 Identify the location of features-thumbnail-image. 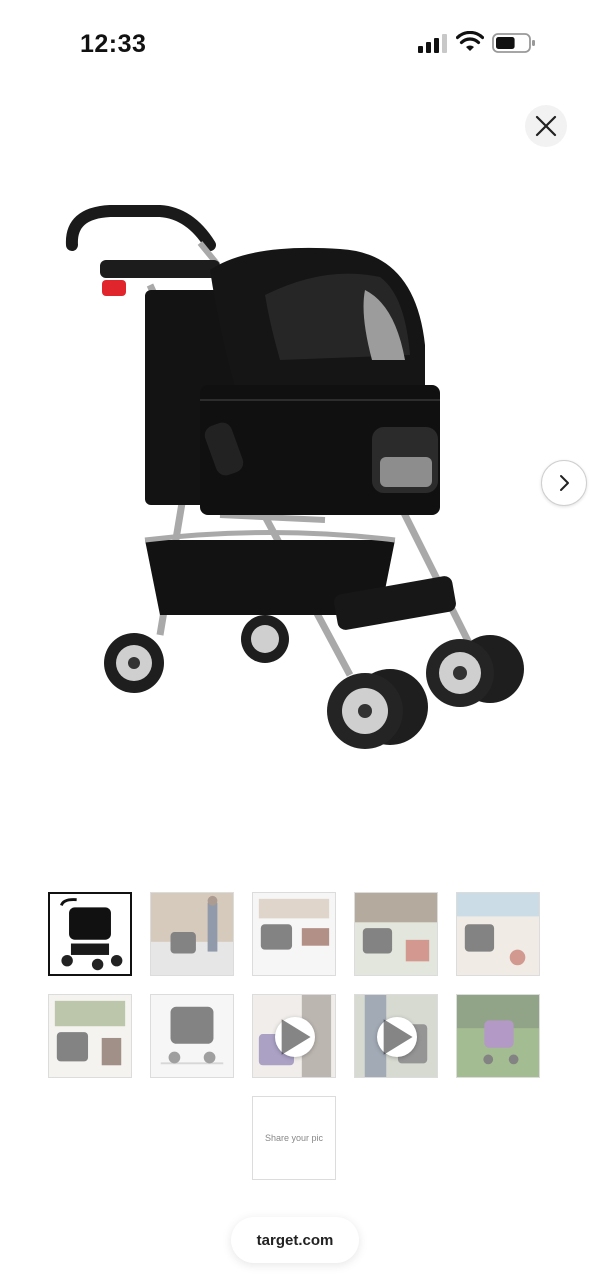
(294, 934).